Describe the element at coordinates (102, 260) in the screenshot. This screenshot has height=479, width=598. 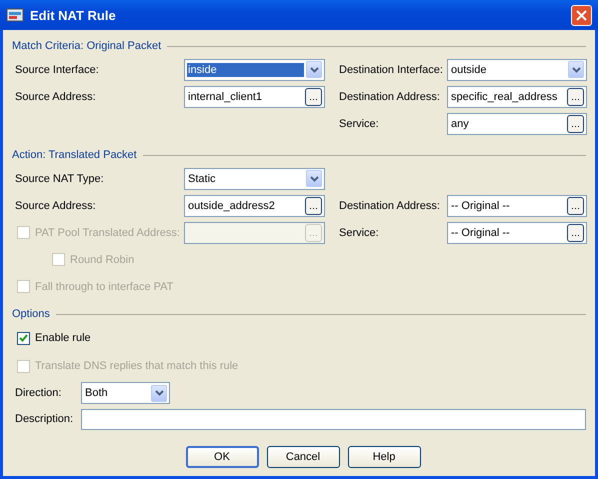
I see `checkbox-label: Round Robin` at that location.